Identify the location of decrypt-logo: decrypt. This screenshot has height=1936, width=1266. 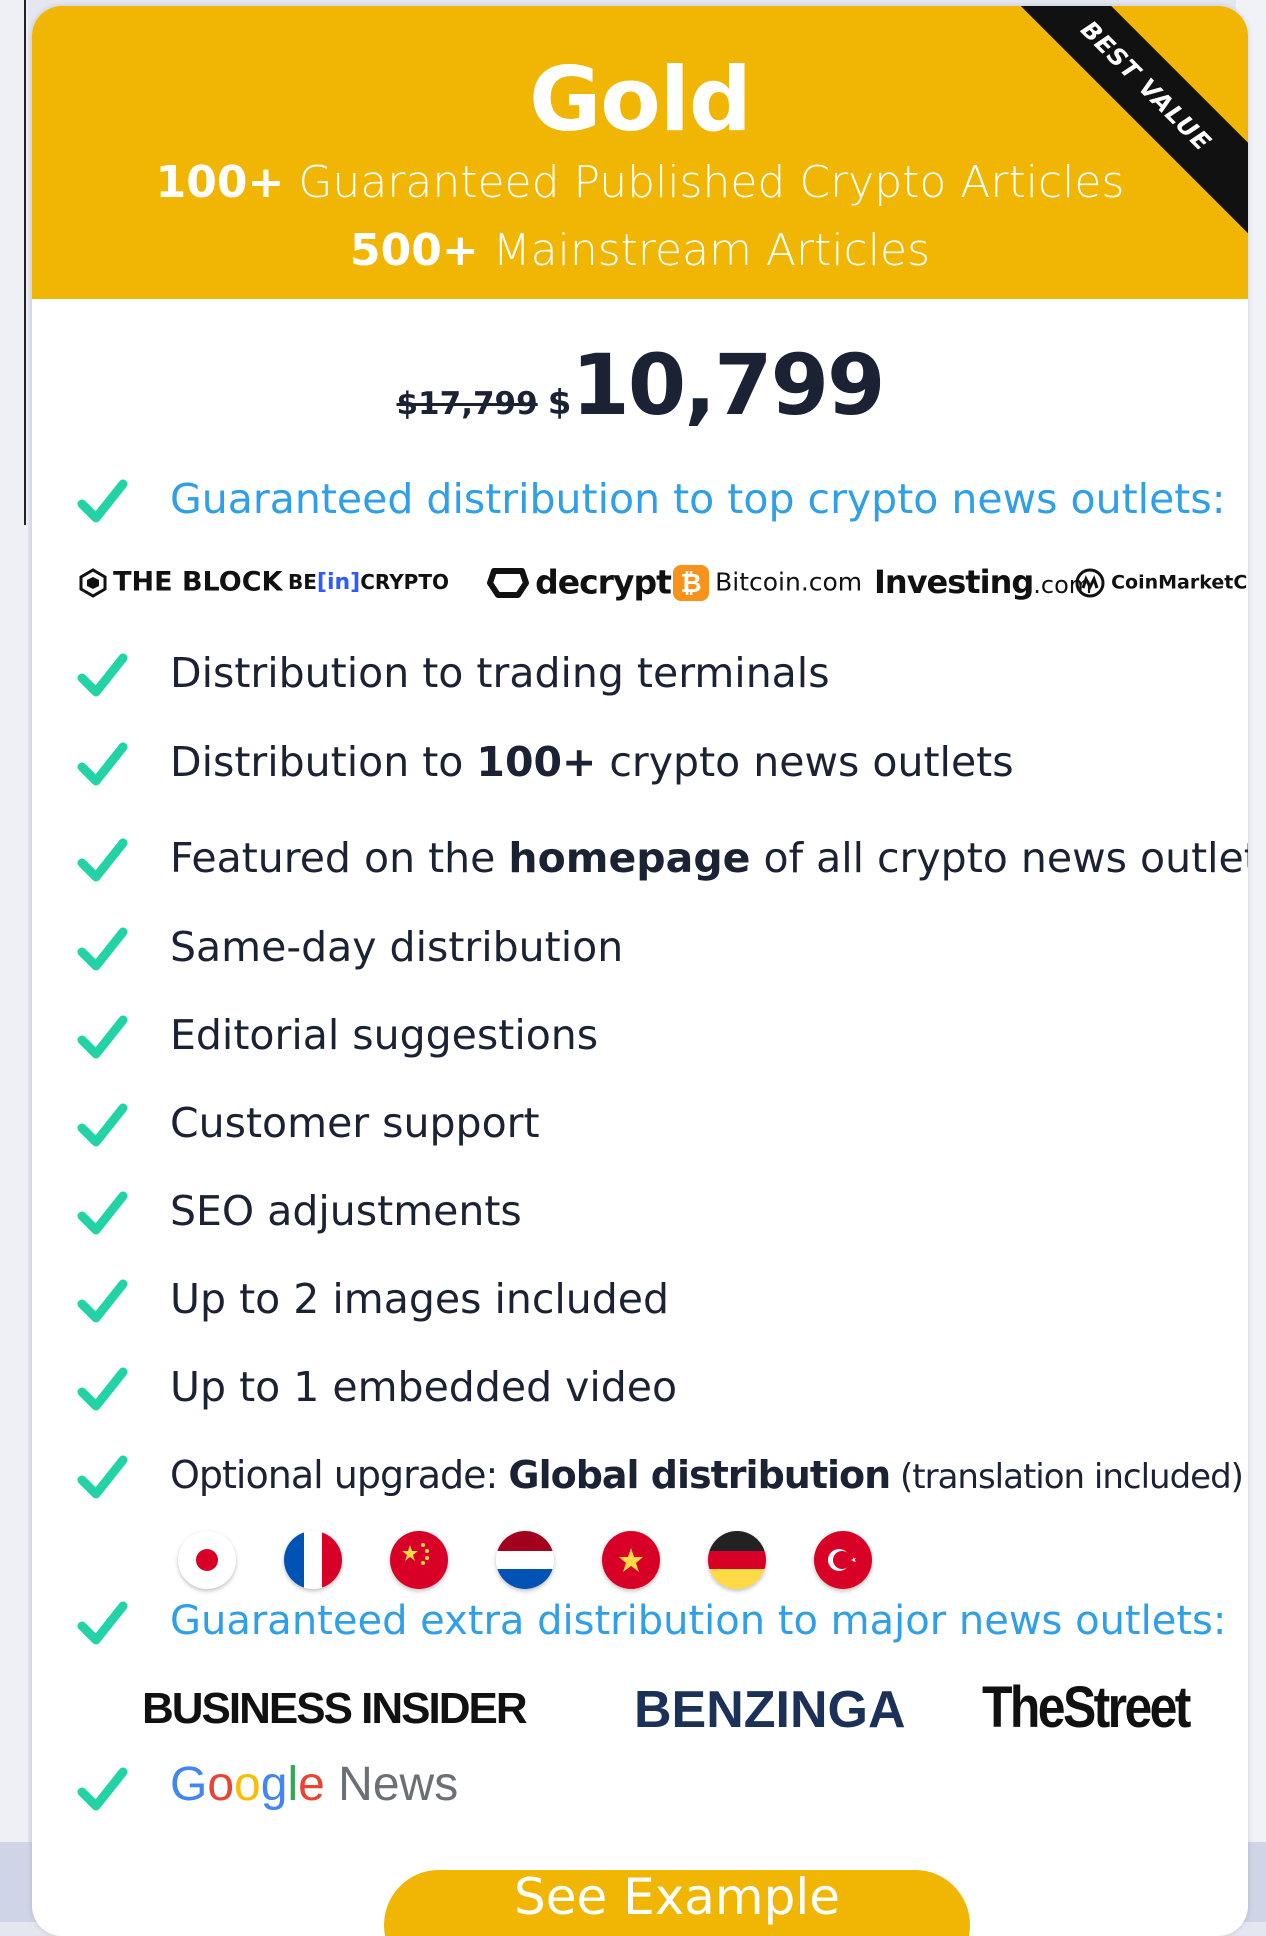
(579, 582).